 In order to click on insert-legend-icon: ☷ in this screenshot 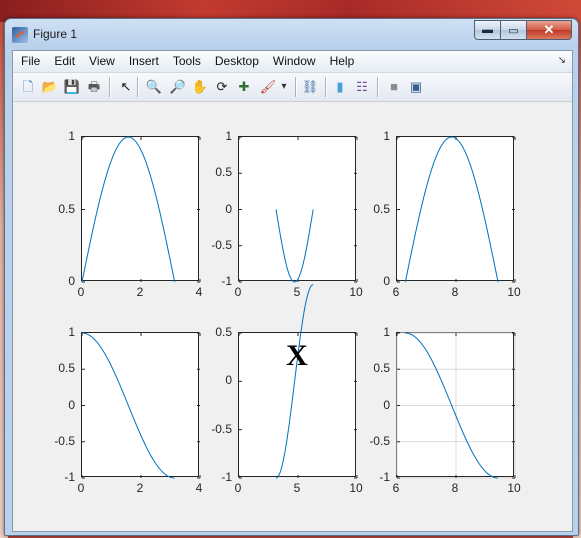, I will do `click(362, 87)`.